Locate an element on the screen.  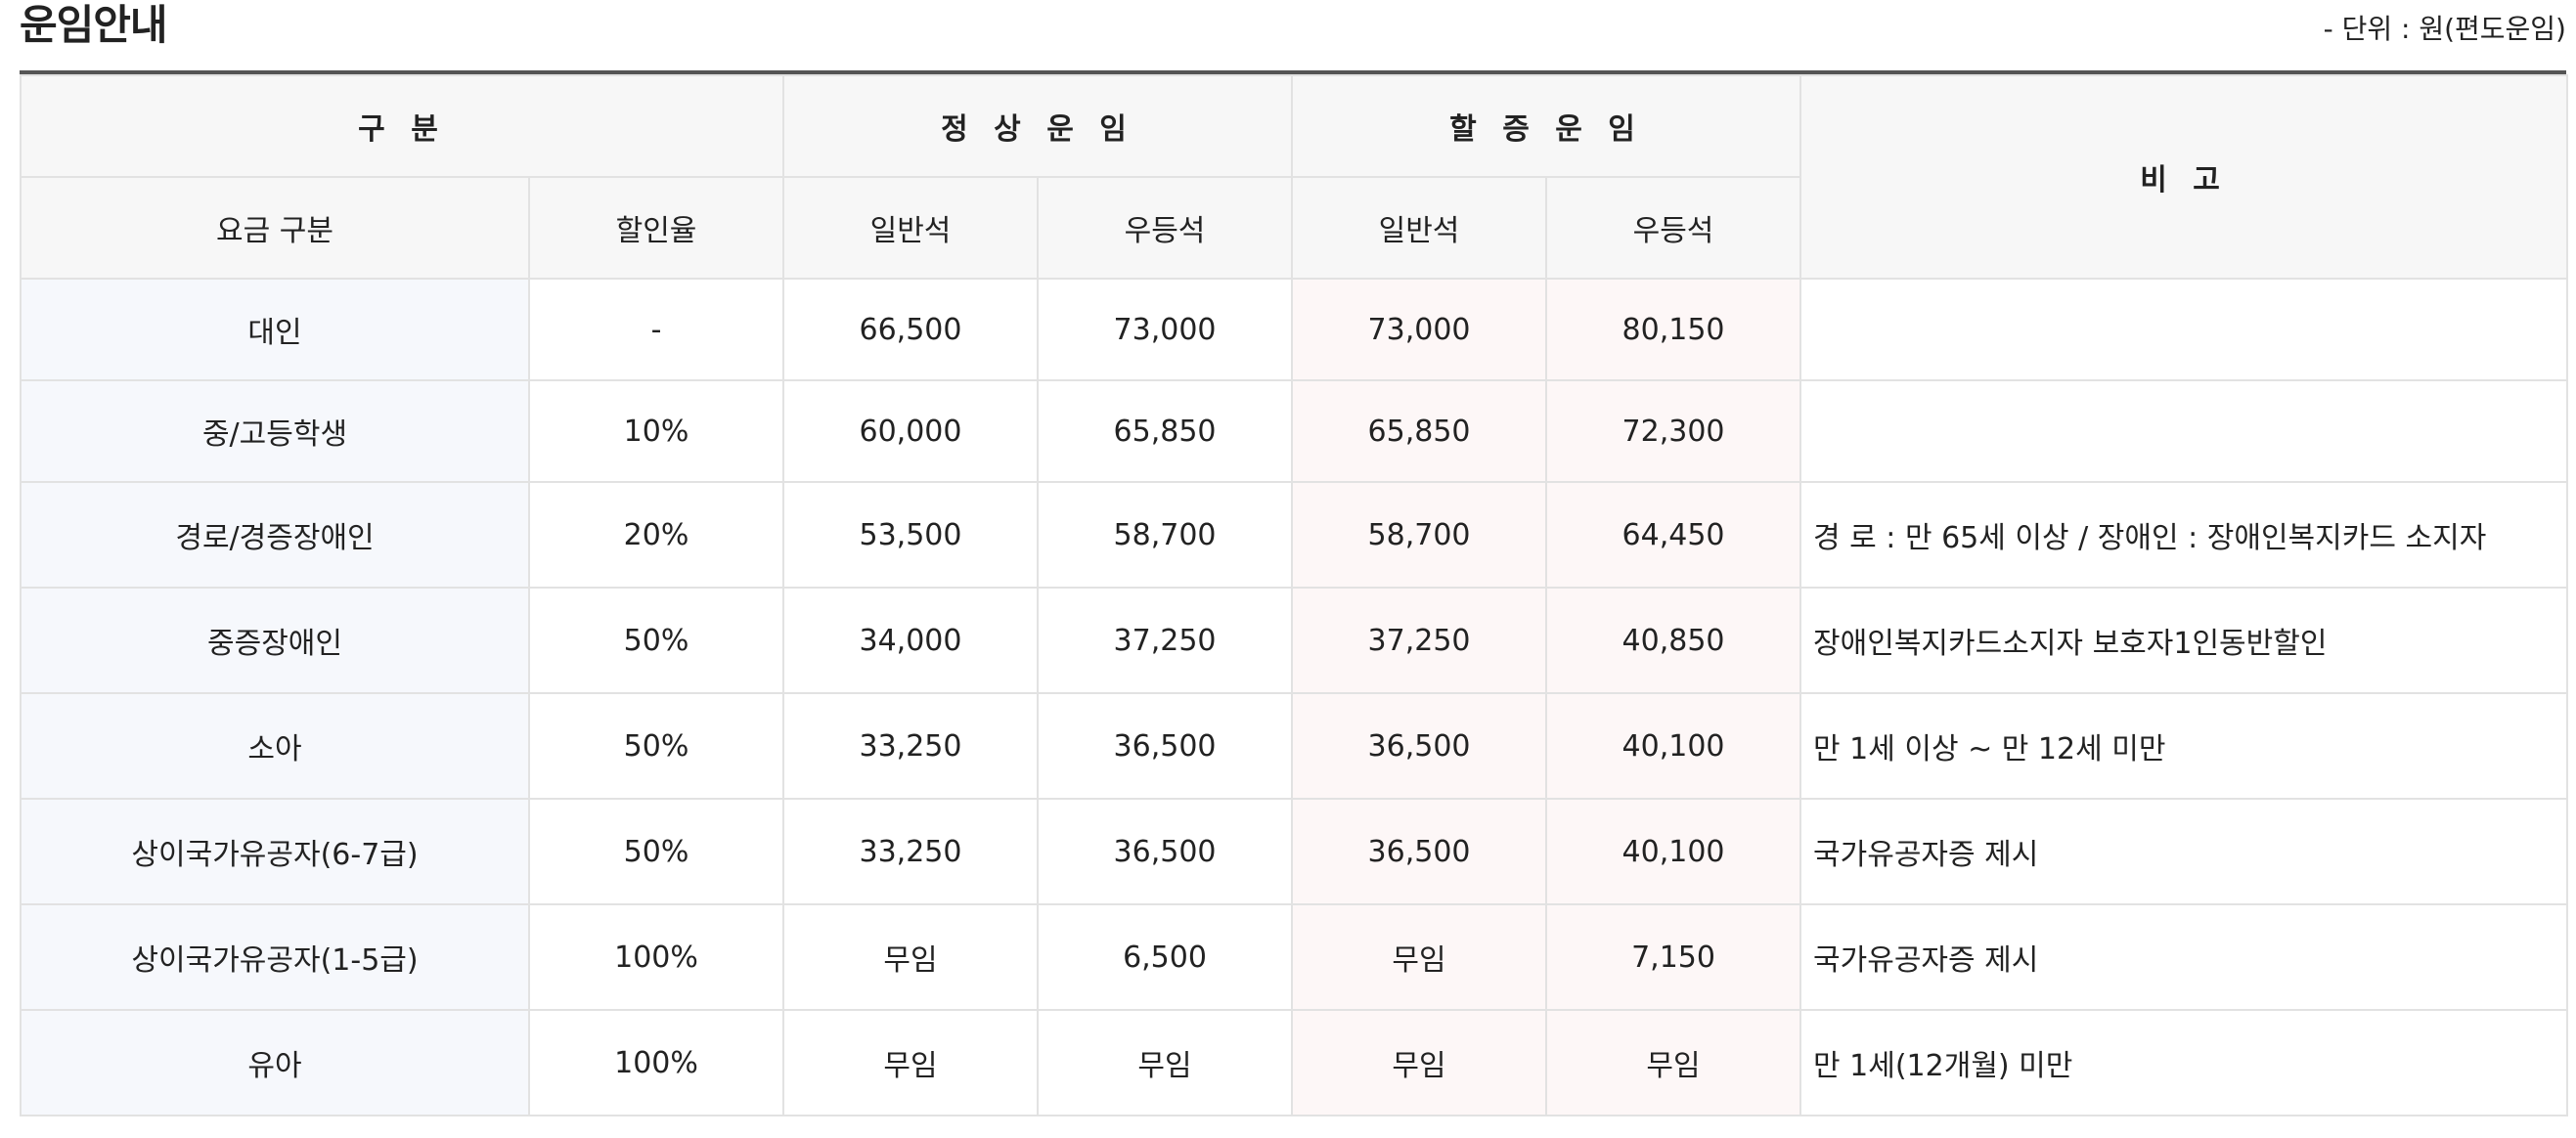
cell-normal-general: 34,000 is located at coordinates (910, 640).